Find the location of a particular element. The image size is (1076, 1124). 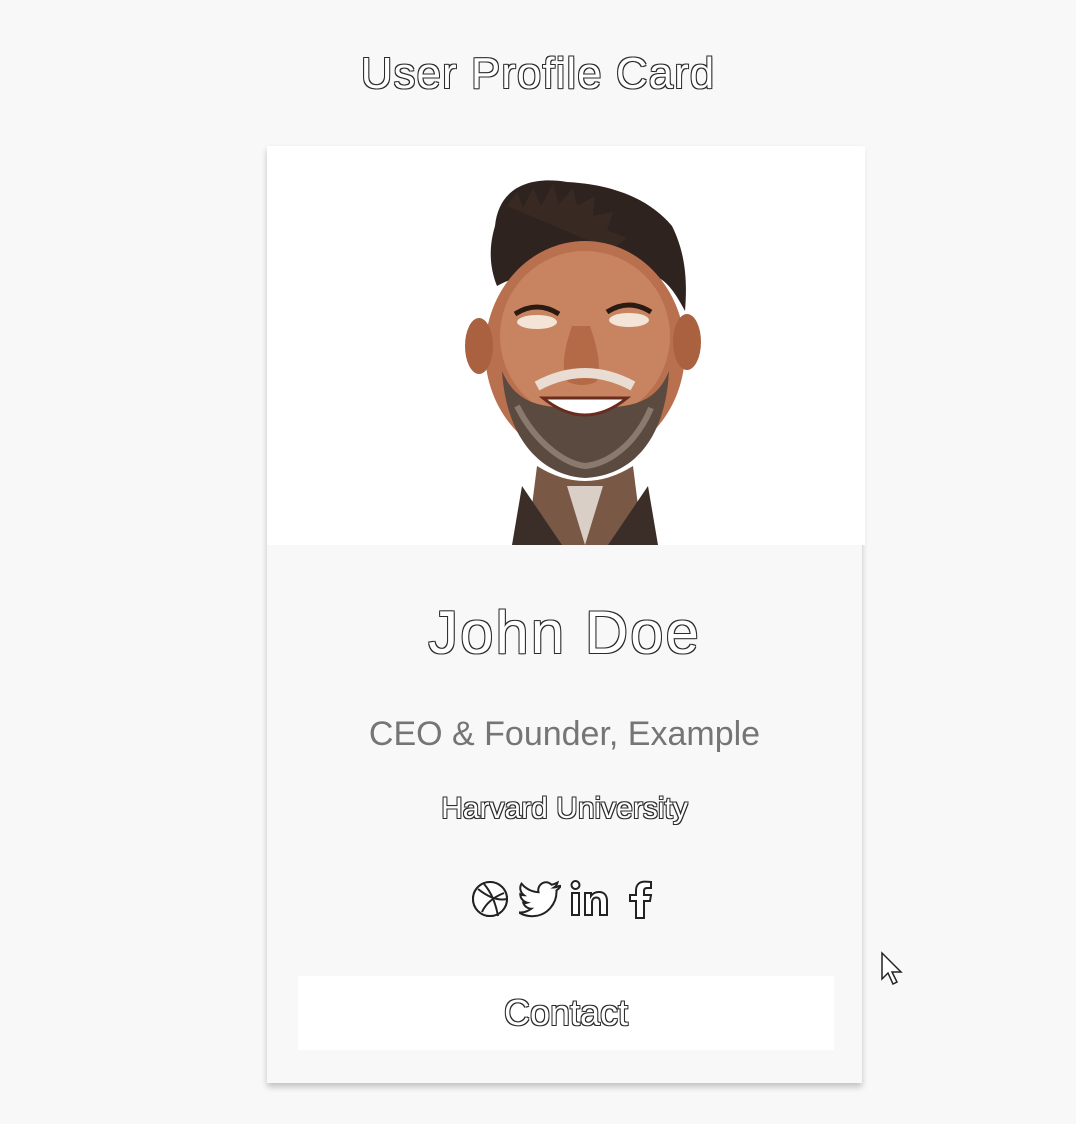

dribbble-icon is located at coordinates (490, 899).